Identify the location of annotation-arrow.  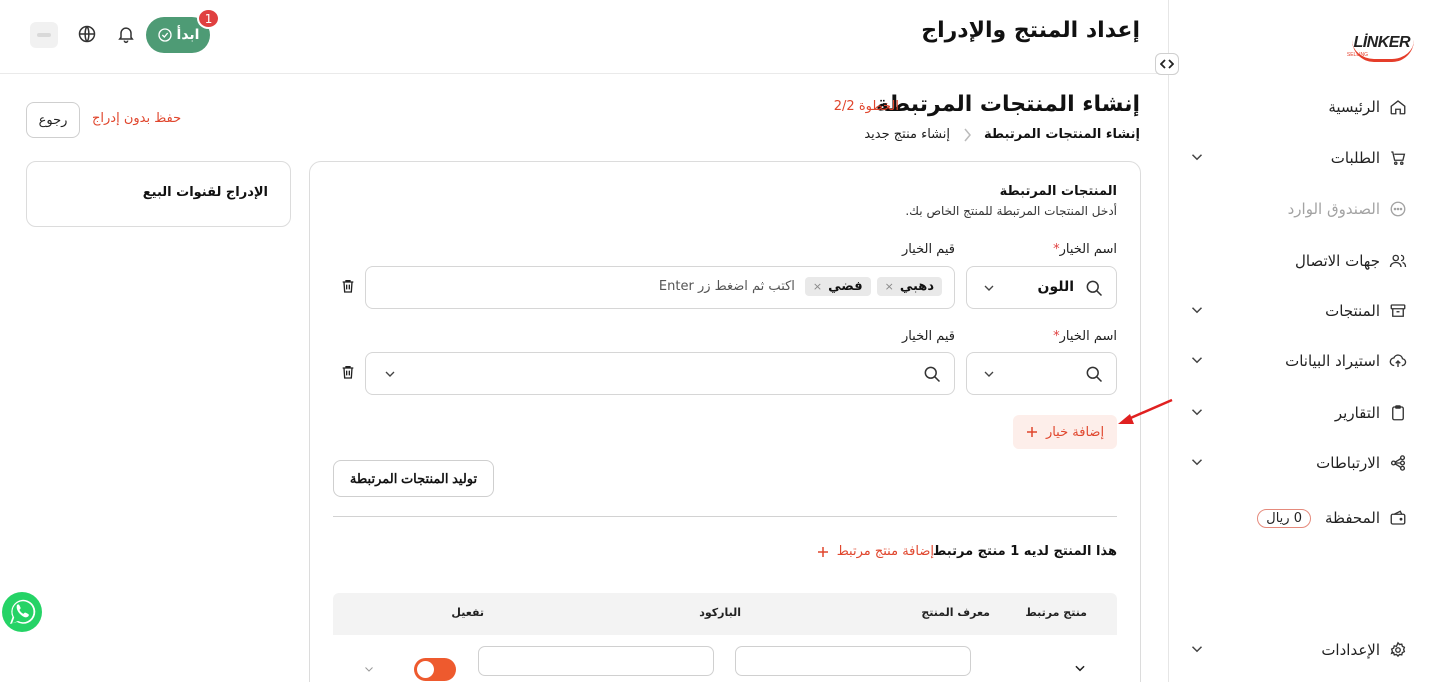
(1145, 411).